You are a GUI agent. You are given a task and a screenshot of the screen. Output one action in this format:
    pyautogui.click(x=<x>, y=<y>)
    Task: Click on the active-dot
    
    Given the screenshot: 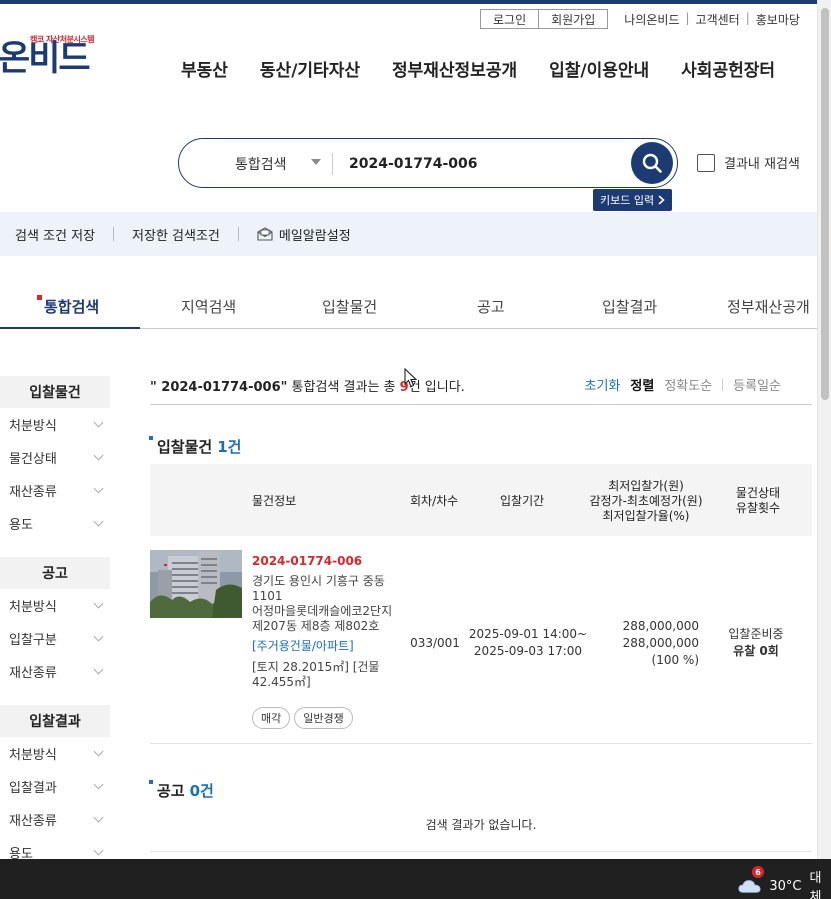 What is the action you would take?
    pyautogui.click(x=39, y=297)
    